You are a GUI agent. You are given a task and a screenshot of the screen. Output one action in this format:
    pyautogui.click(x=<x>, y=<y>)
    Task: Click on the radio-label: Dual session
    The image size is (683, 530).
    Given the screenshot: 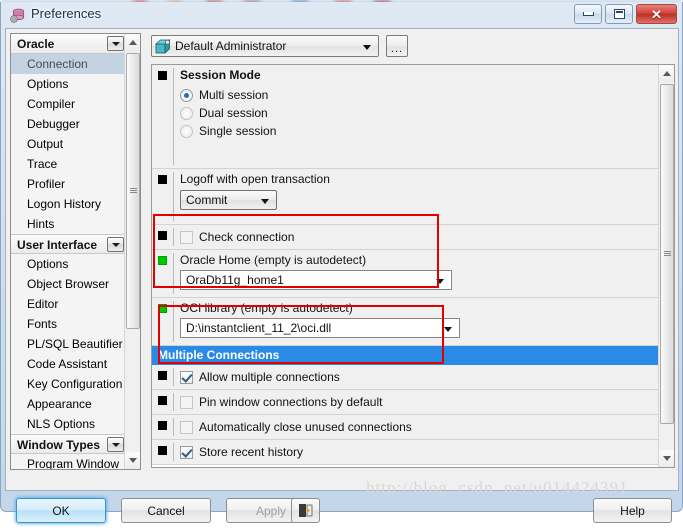 What is the action you would take?
    pyautogui.click(x=233, y=113)
    